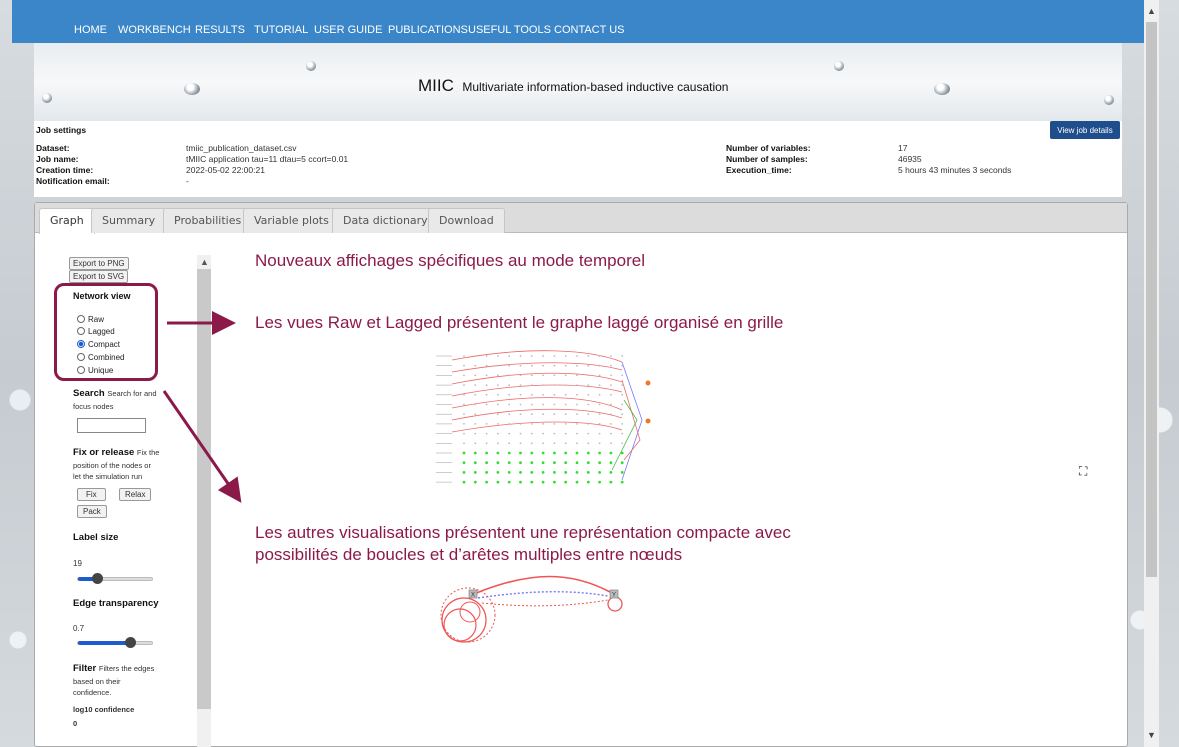  What do you see at coordinates (428, 30) in the screenshot?
I see `nav-publications: PUBLICATIONS` at bounding box center [428, 30].